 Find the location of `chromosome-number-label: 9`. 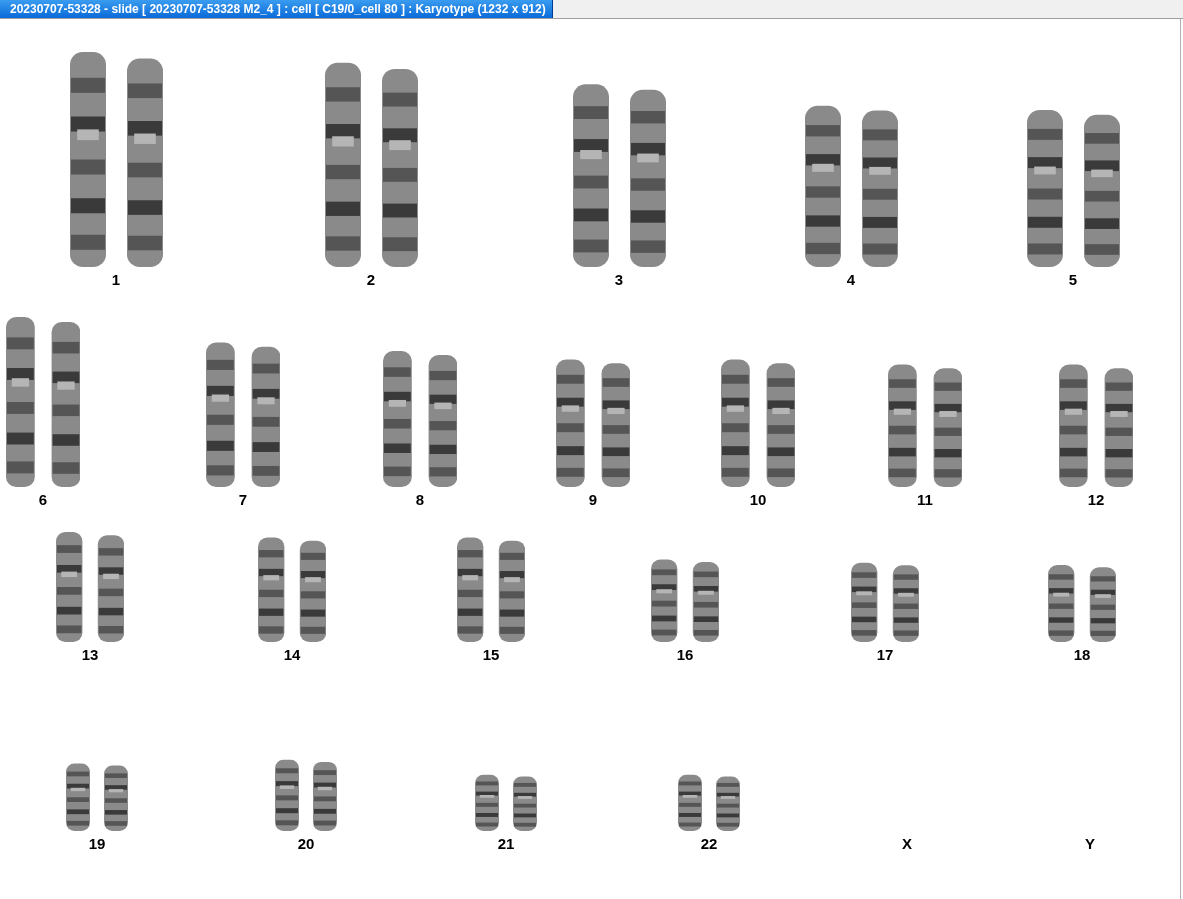

chromosome-number-label: 9 is located at coordinates (593, 499).